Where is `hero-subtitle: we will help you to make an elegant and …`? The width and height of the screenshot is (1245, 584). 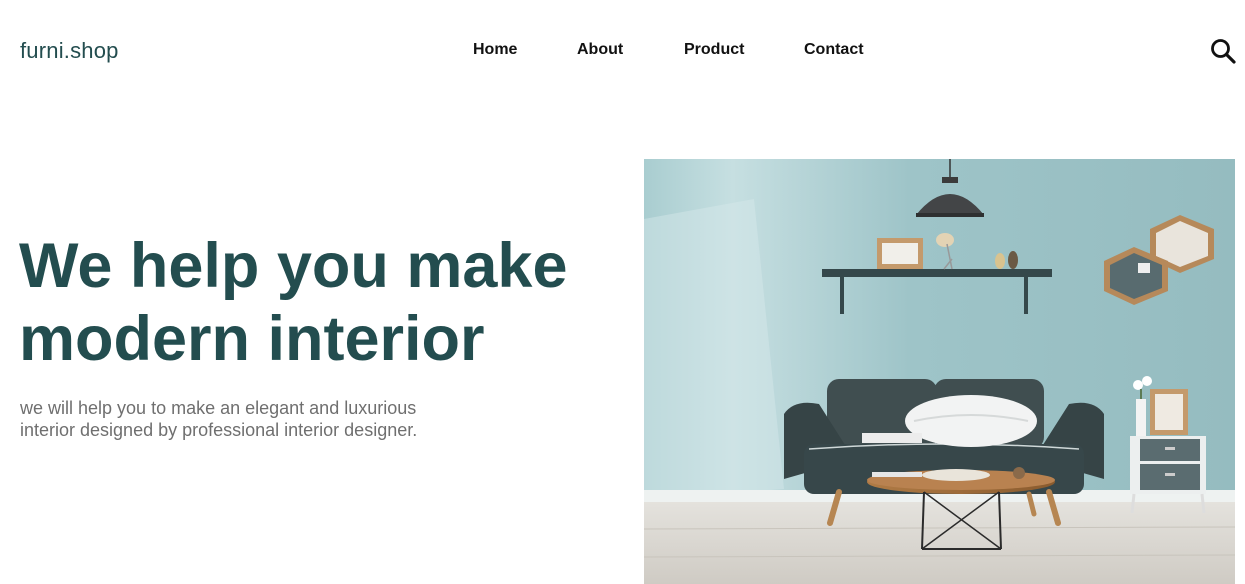 hero-subtitle: we will help you to make an elegant and … is located at coordinates (250, 419).